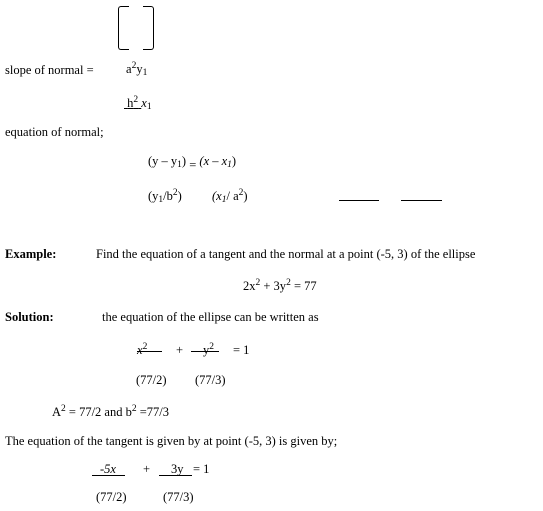 This screenshot has height=511, width=543. I want to click on den-sup: 2, so click(136, 100).